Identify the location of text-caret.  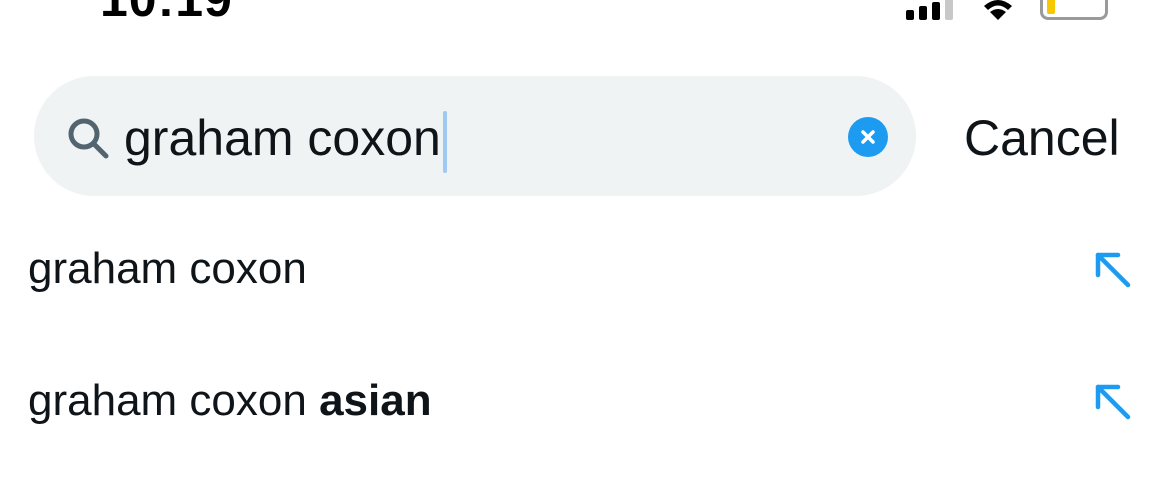
(444, 141).